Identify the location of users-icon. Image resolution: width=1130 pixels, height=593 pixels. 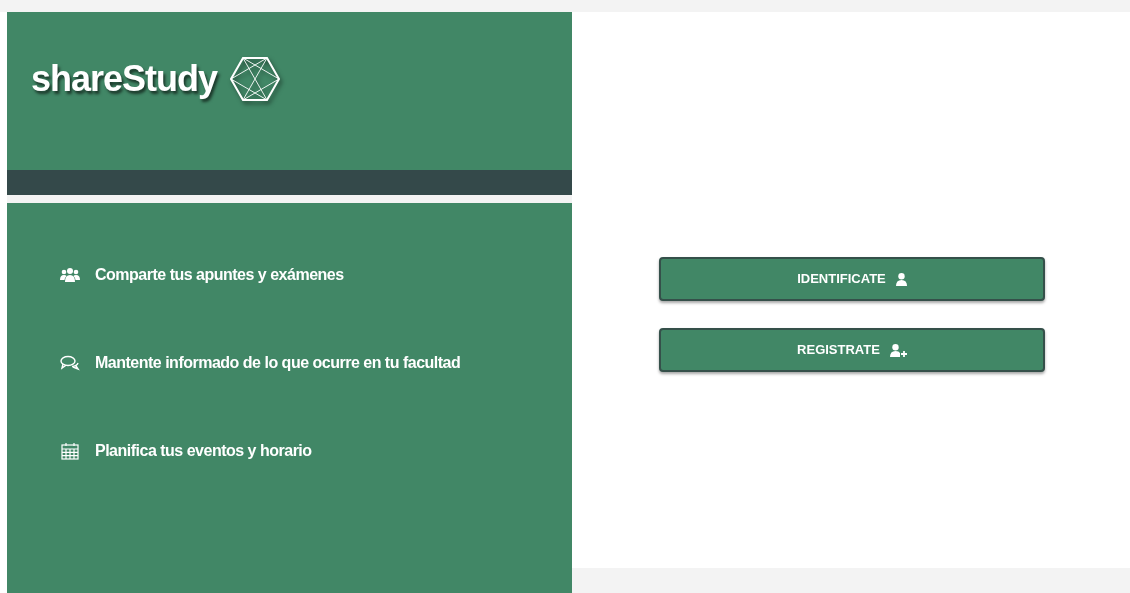
(70, 275).